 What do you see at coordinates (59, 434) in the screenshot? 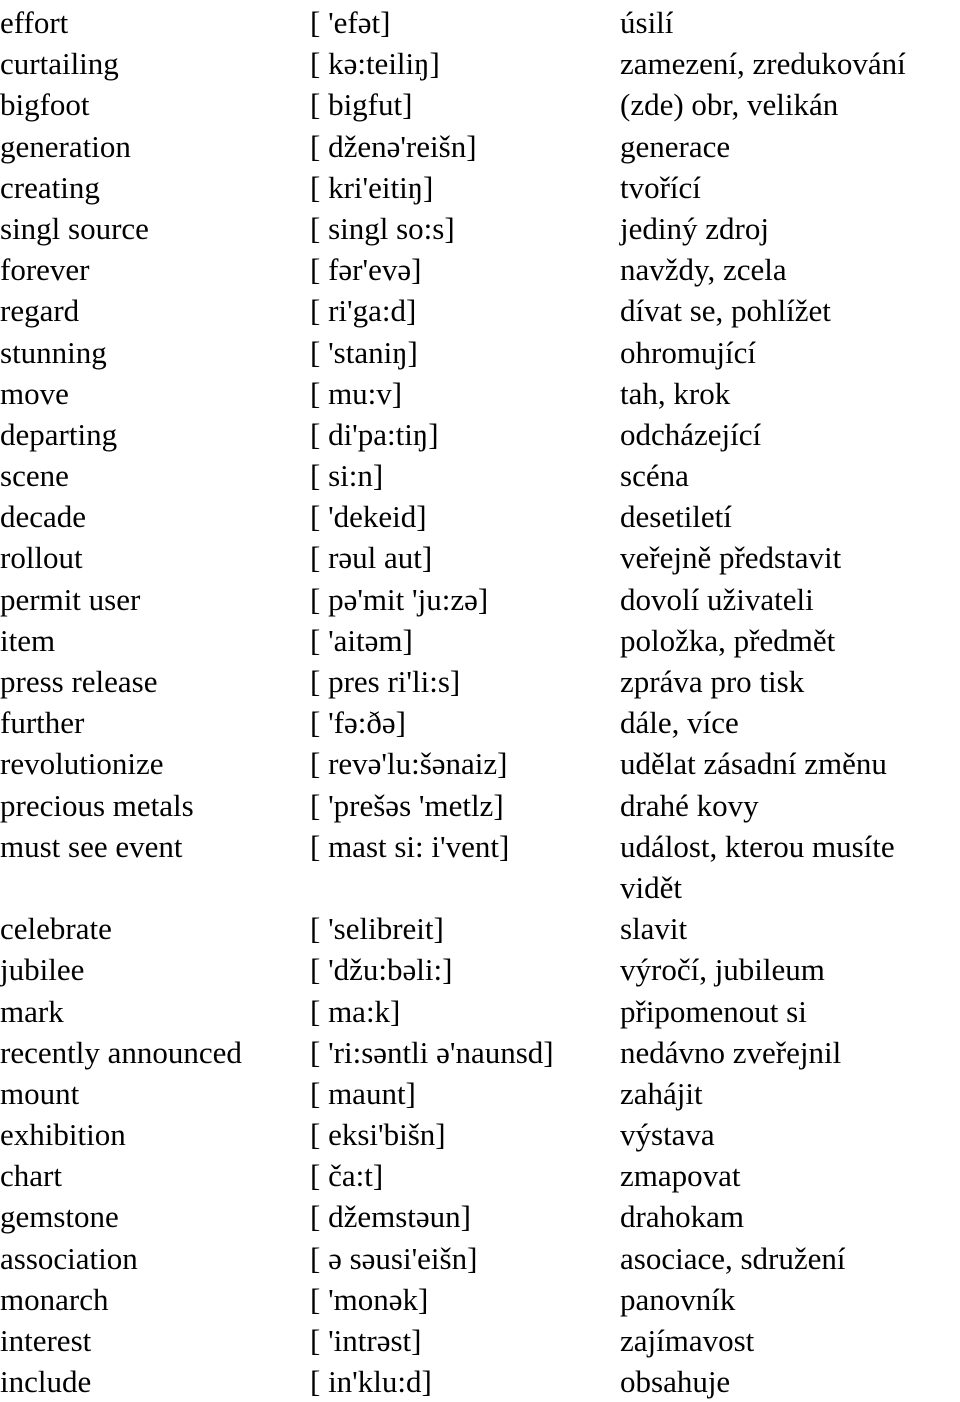
I see `english-term: departing` at bounding box center [59, 434].